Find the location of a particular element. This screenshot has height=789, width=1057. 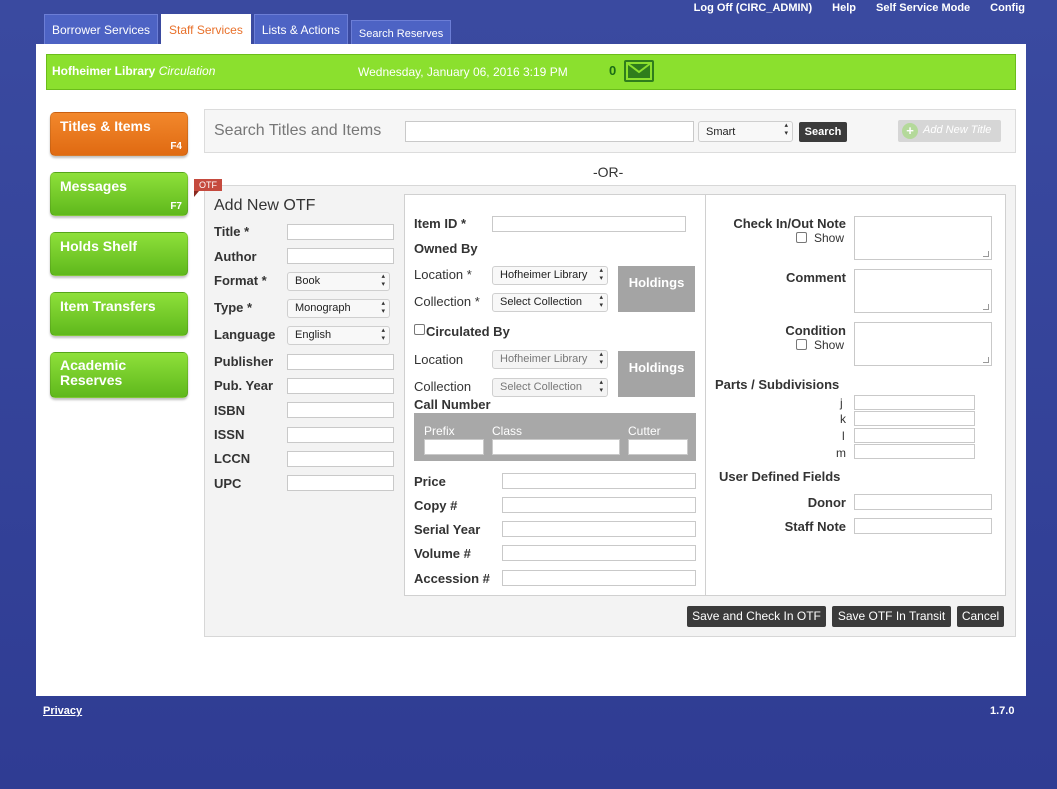

nav-academic-reserves: Academic Reserves is located at coordinates (119, 375).